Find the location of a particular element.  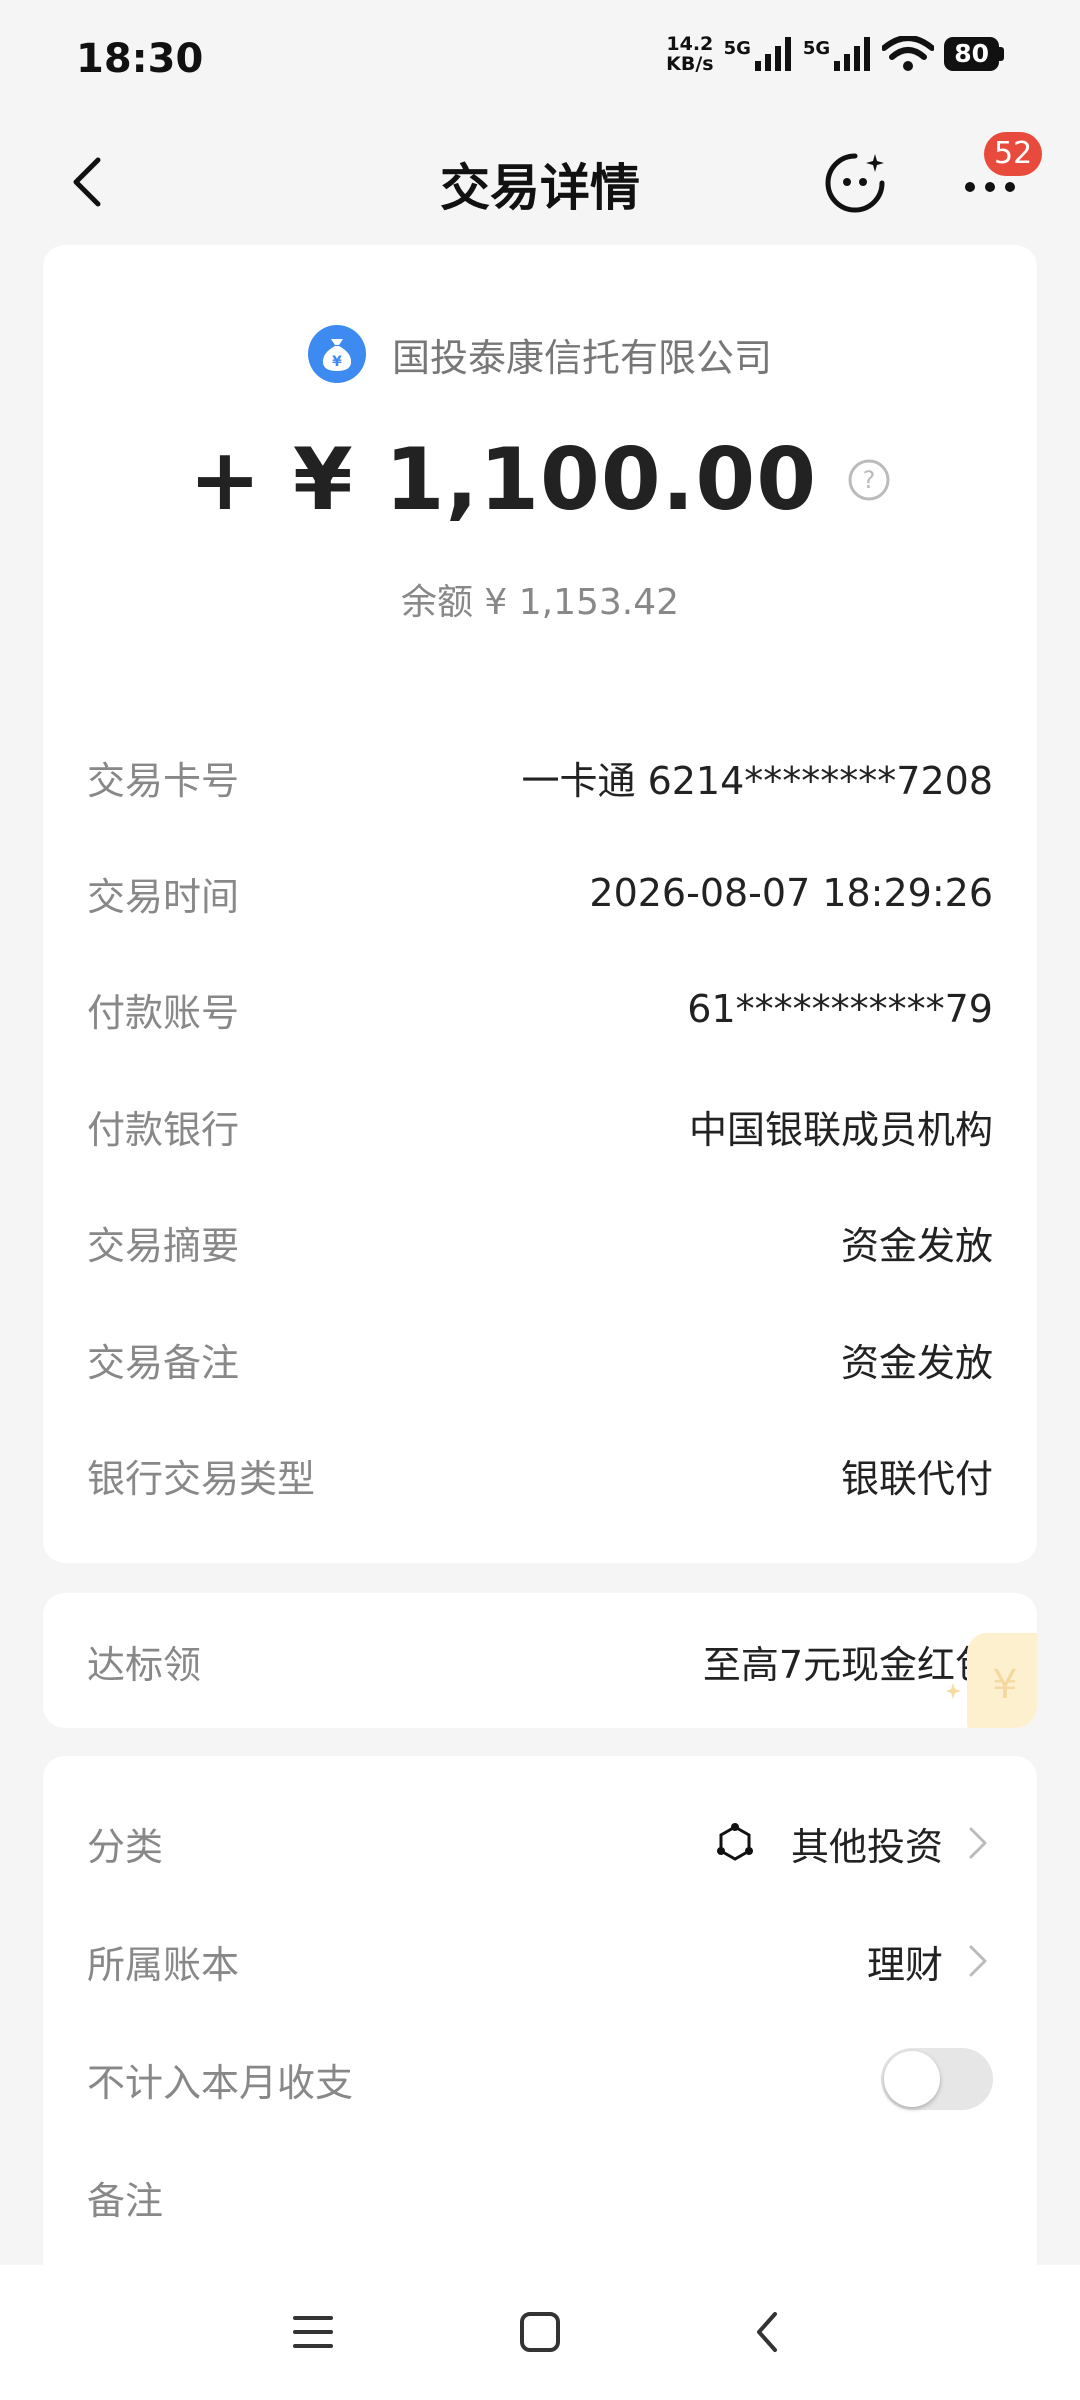

robot-face-icon is located at coordinates (855, 183).